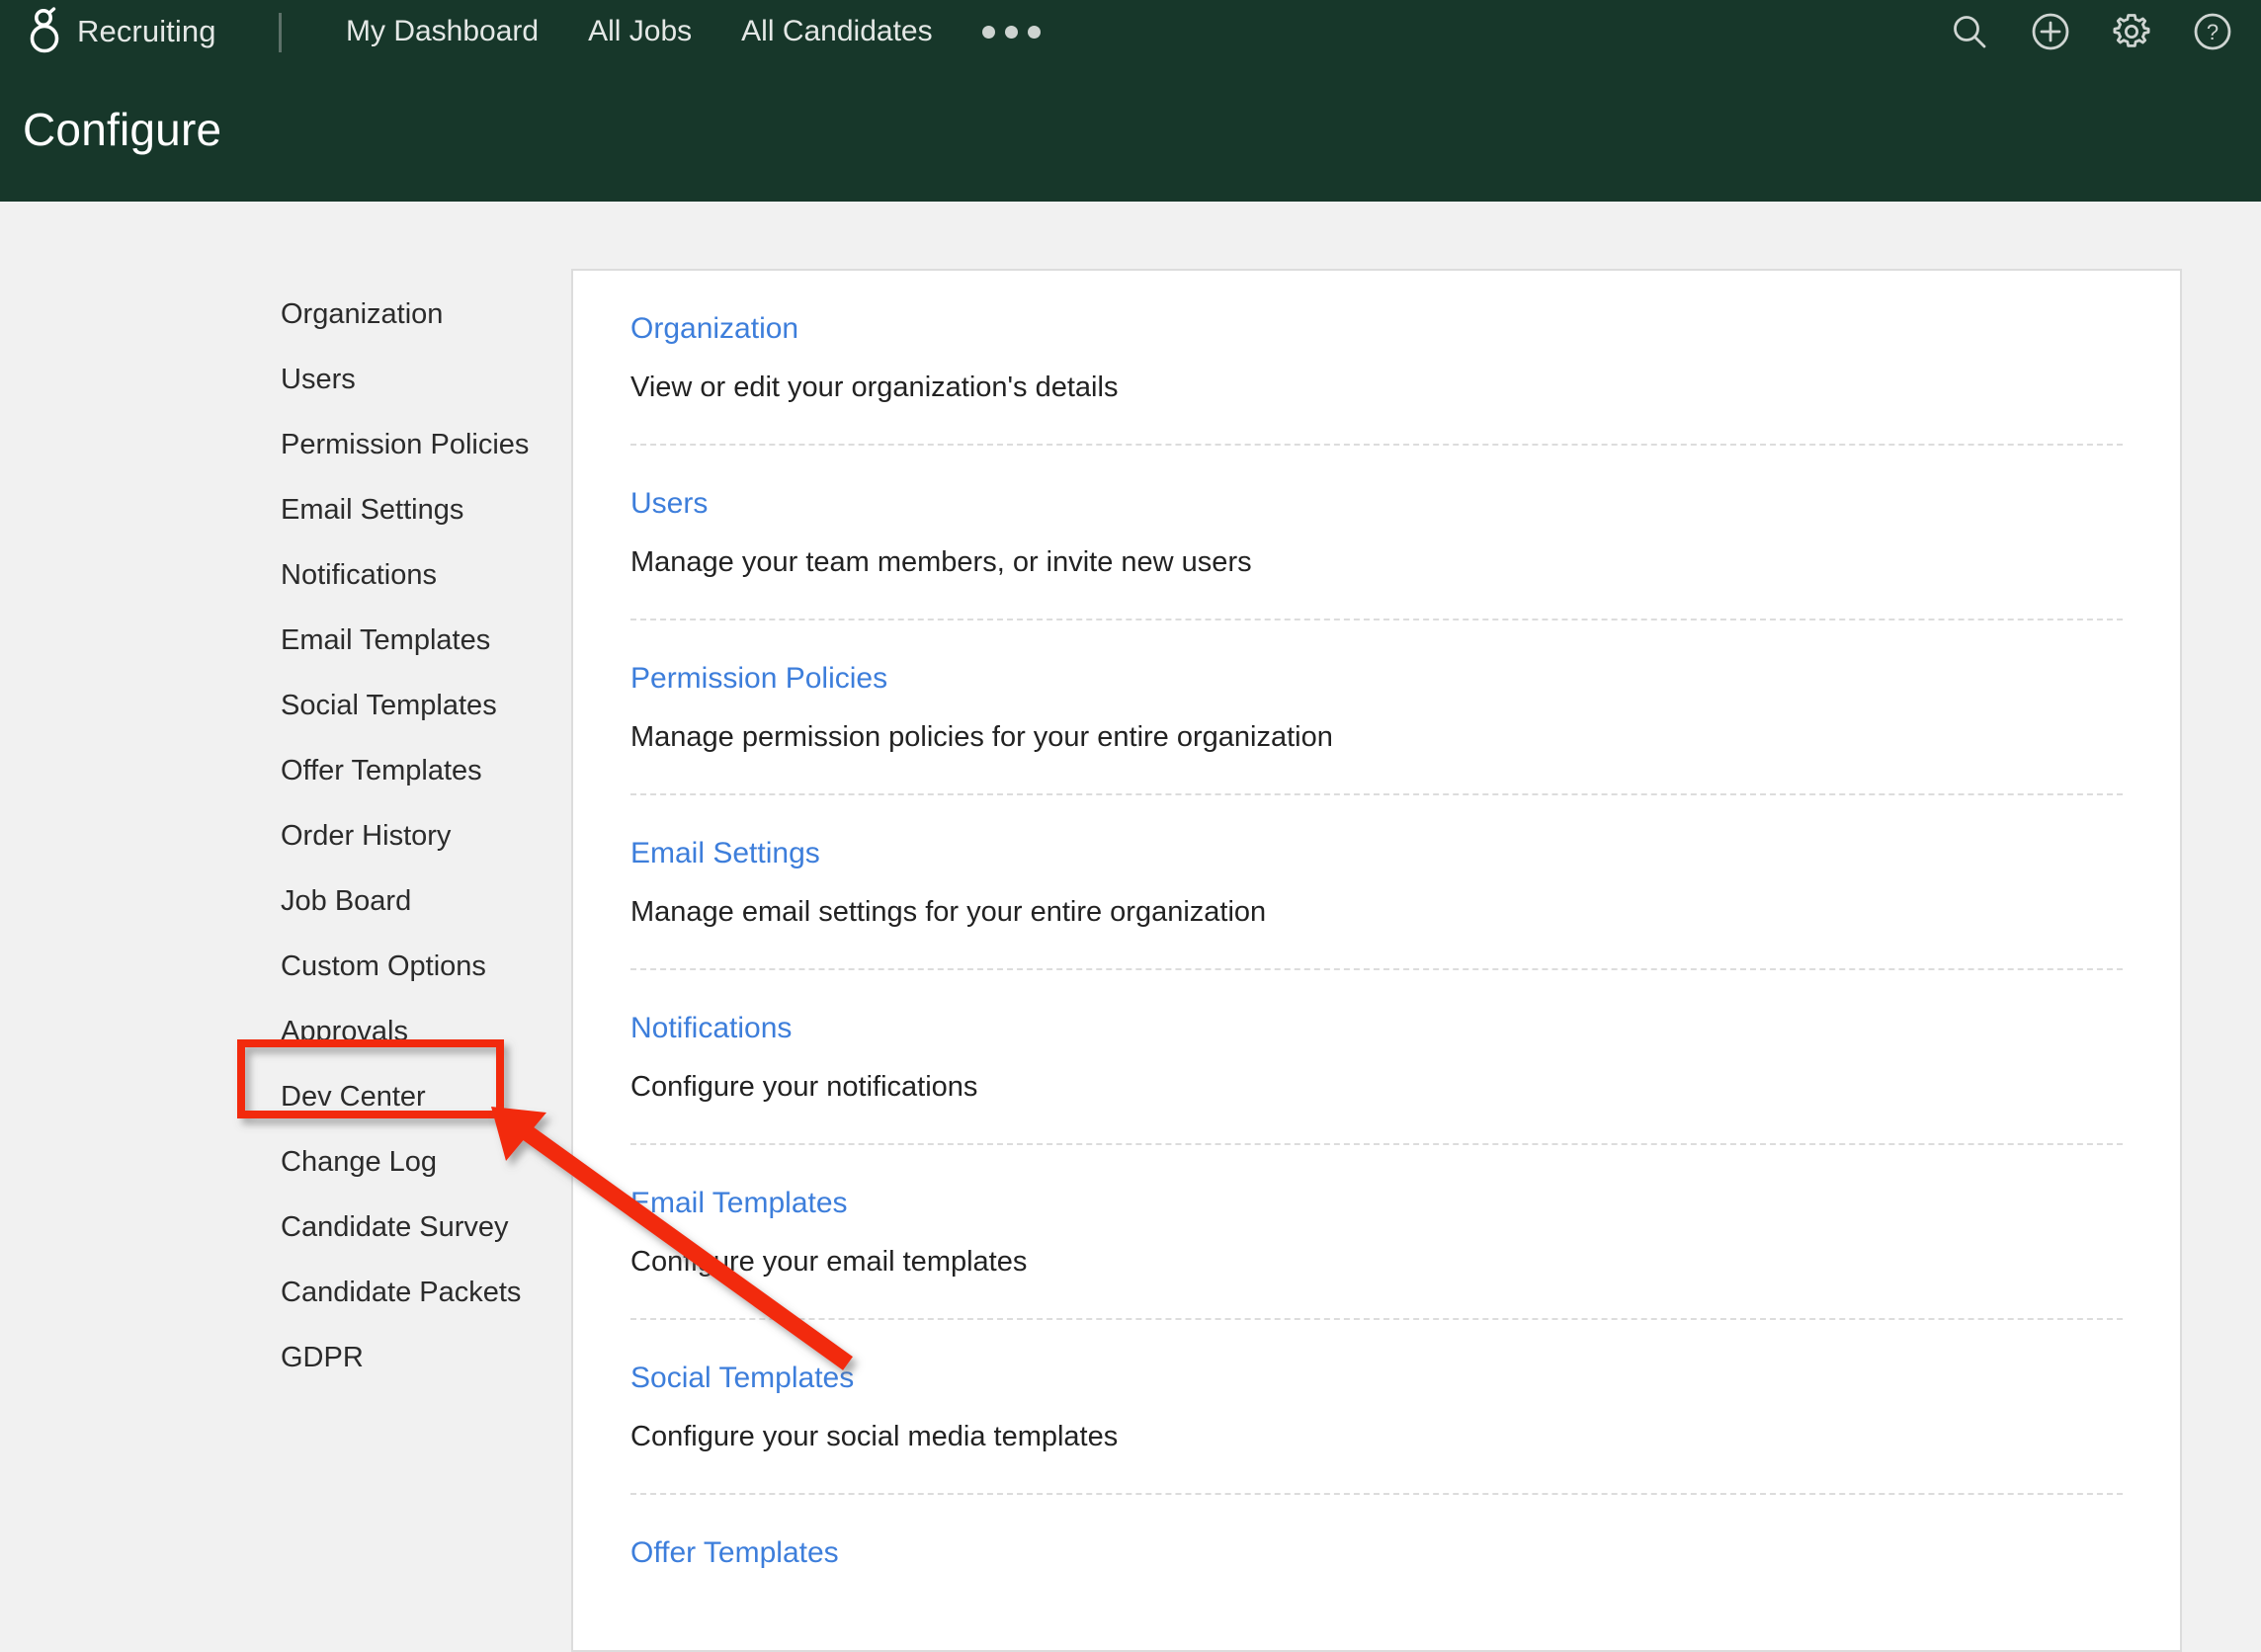 The image size is (2261, 1652). I want to click on sidebar-item-email-settings: Email Settings, so click(424, 509).